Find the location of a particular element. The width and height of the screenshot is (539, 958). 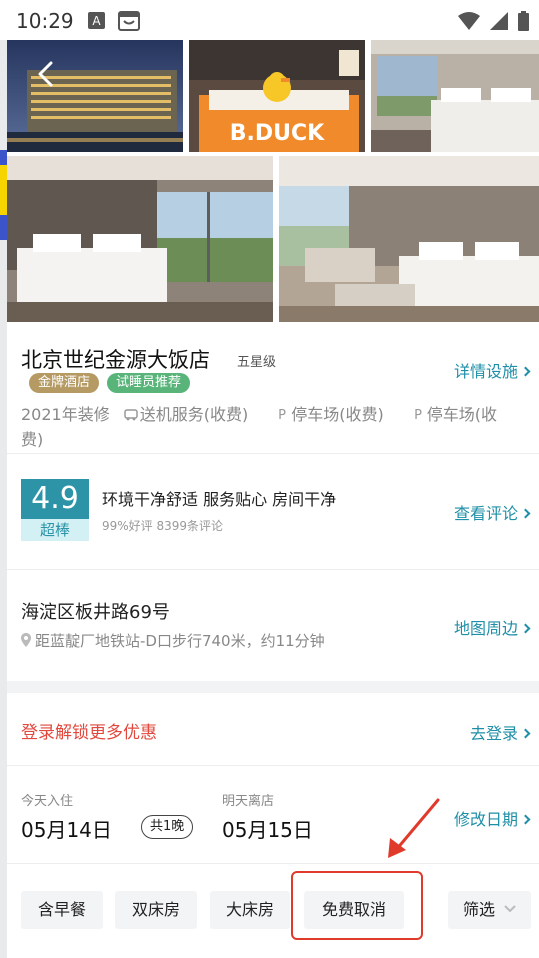

facility-airport-shuttle: 送机服务(收费) is located at coordinates (193, 414).